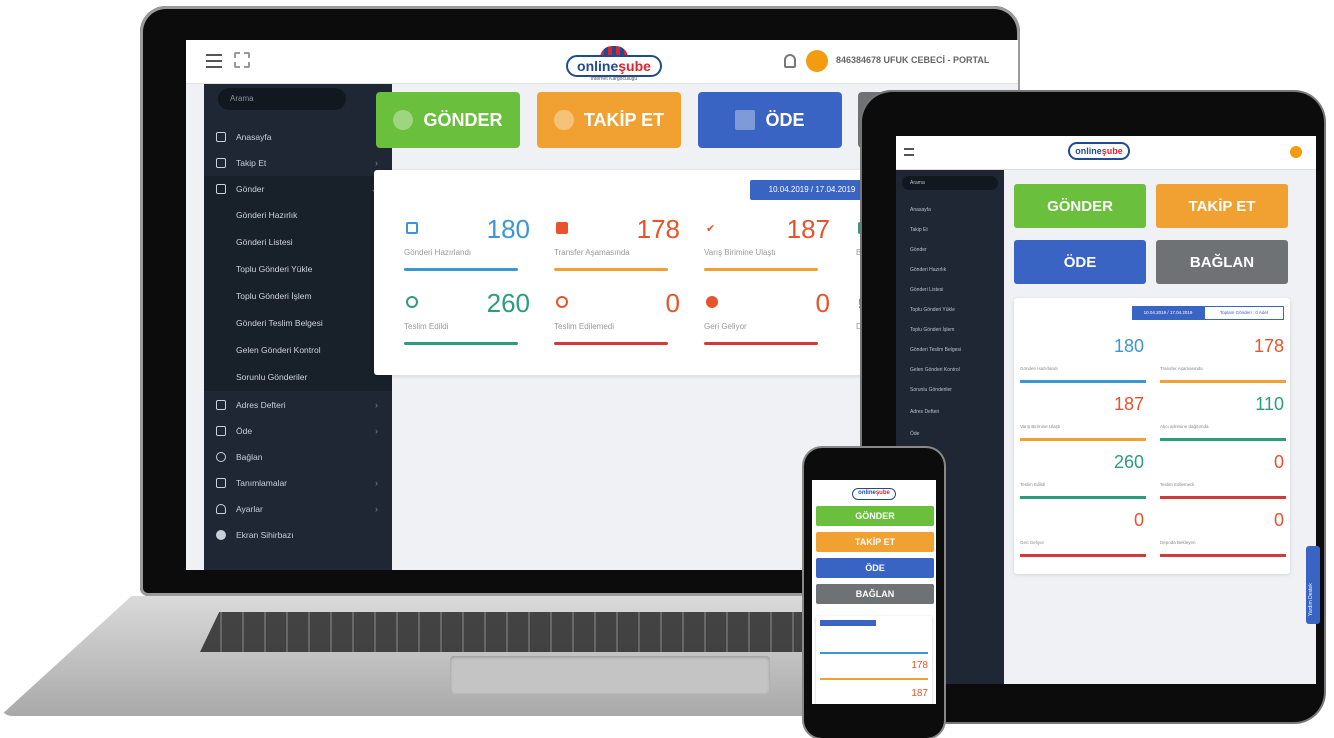 This screenshot has width=1334, height=738. I want to click on phone-logo: onlineşube, so click(874, 494).